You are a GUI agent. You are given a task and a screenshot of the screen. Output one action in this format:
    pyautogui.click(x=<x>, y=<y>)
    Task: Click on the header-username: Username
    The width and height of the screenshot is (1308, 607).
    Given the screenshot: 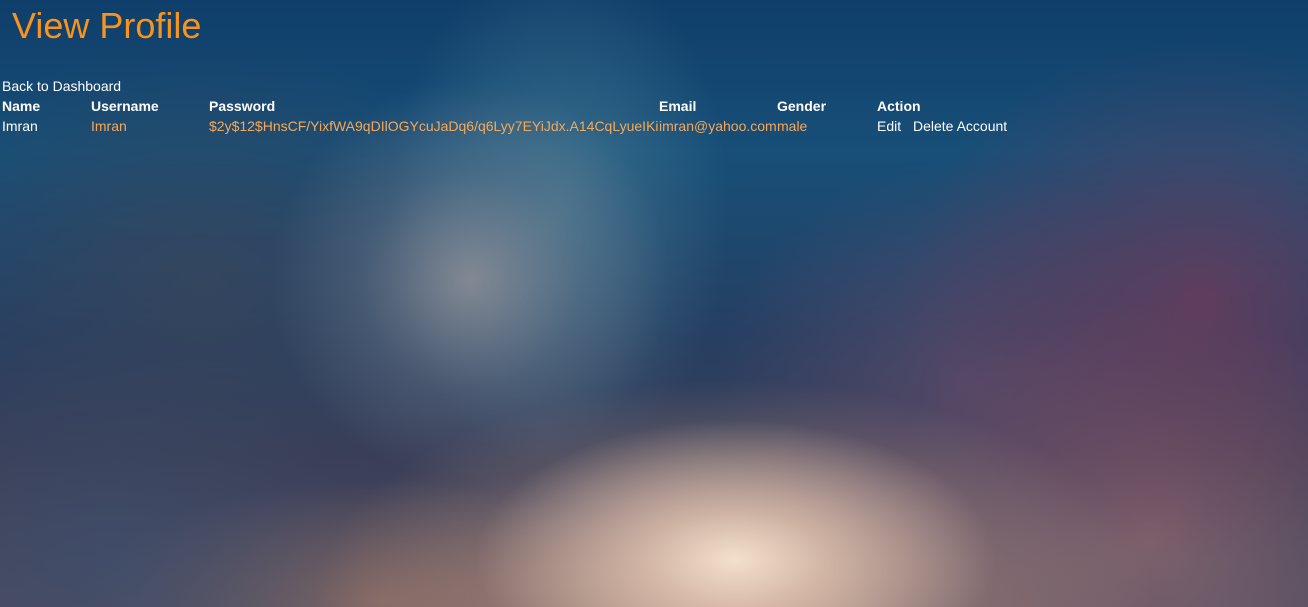 What is the action you would take?
    pyautogui.click(x=125, y=106)
    